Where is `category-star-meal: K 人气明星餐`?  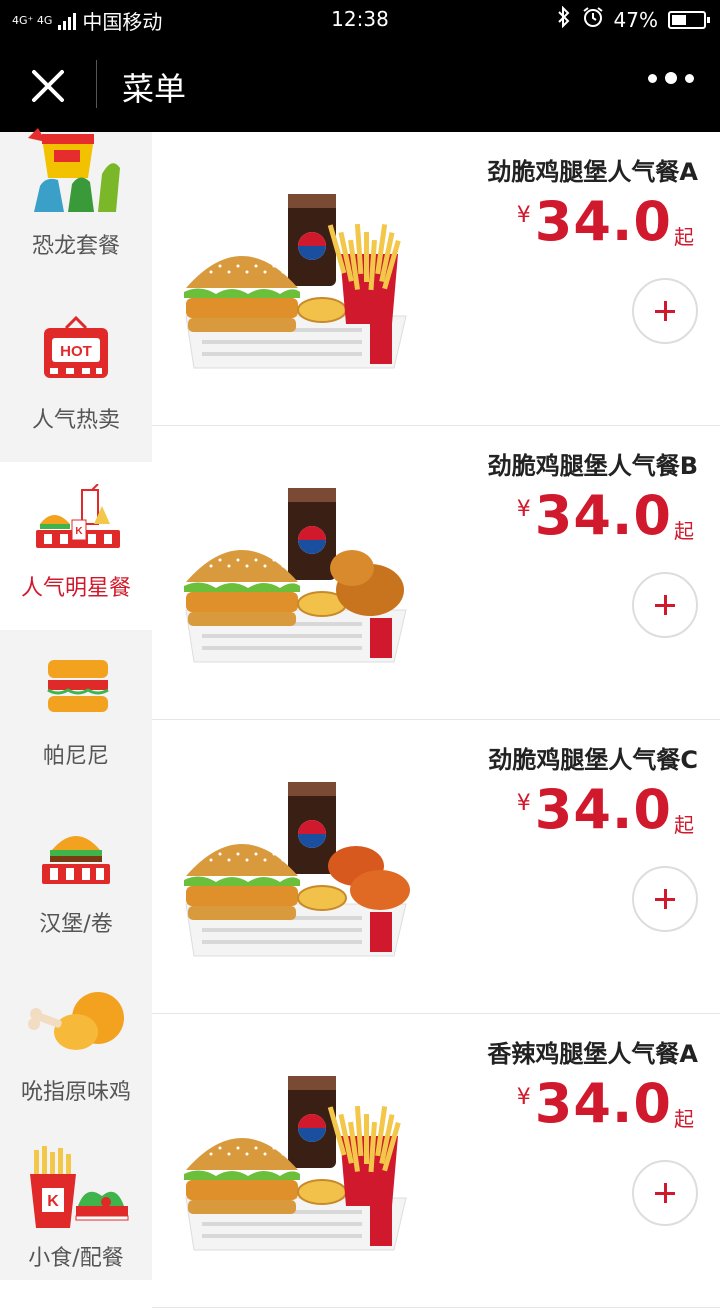 category-star-meal: K 人气明星餐 is located at coordinates (76, 546).